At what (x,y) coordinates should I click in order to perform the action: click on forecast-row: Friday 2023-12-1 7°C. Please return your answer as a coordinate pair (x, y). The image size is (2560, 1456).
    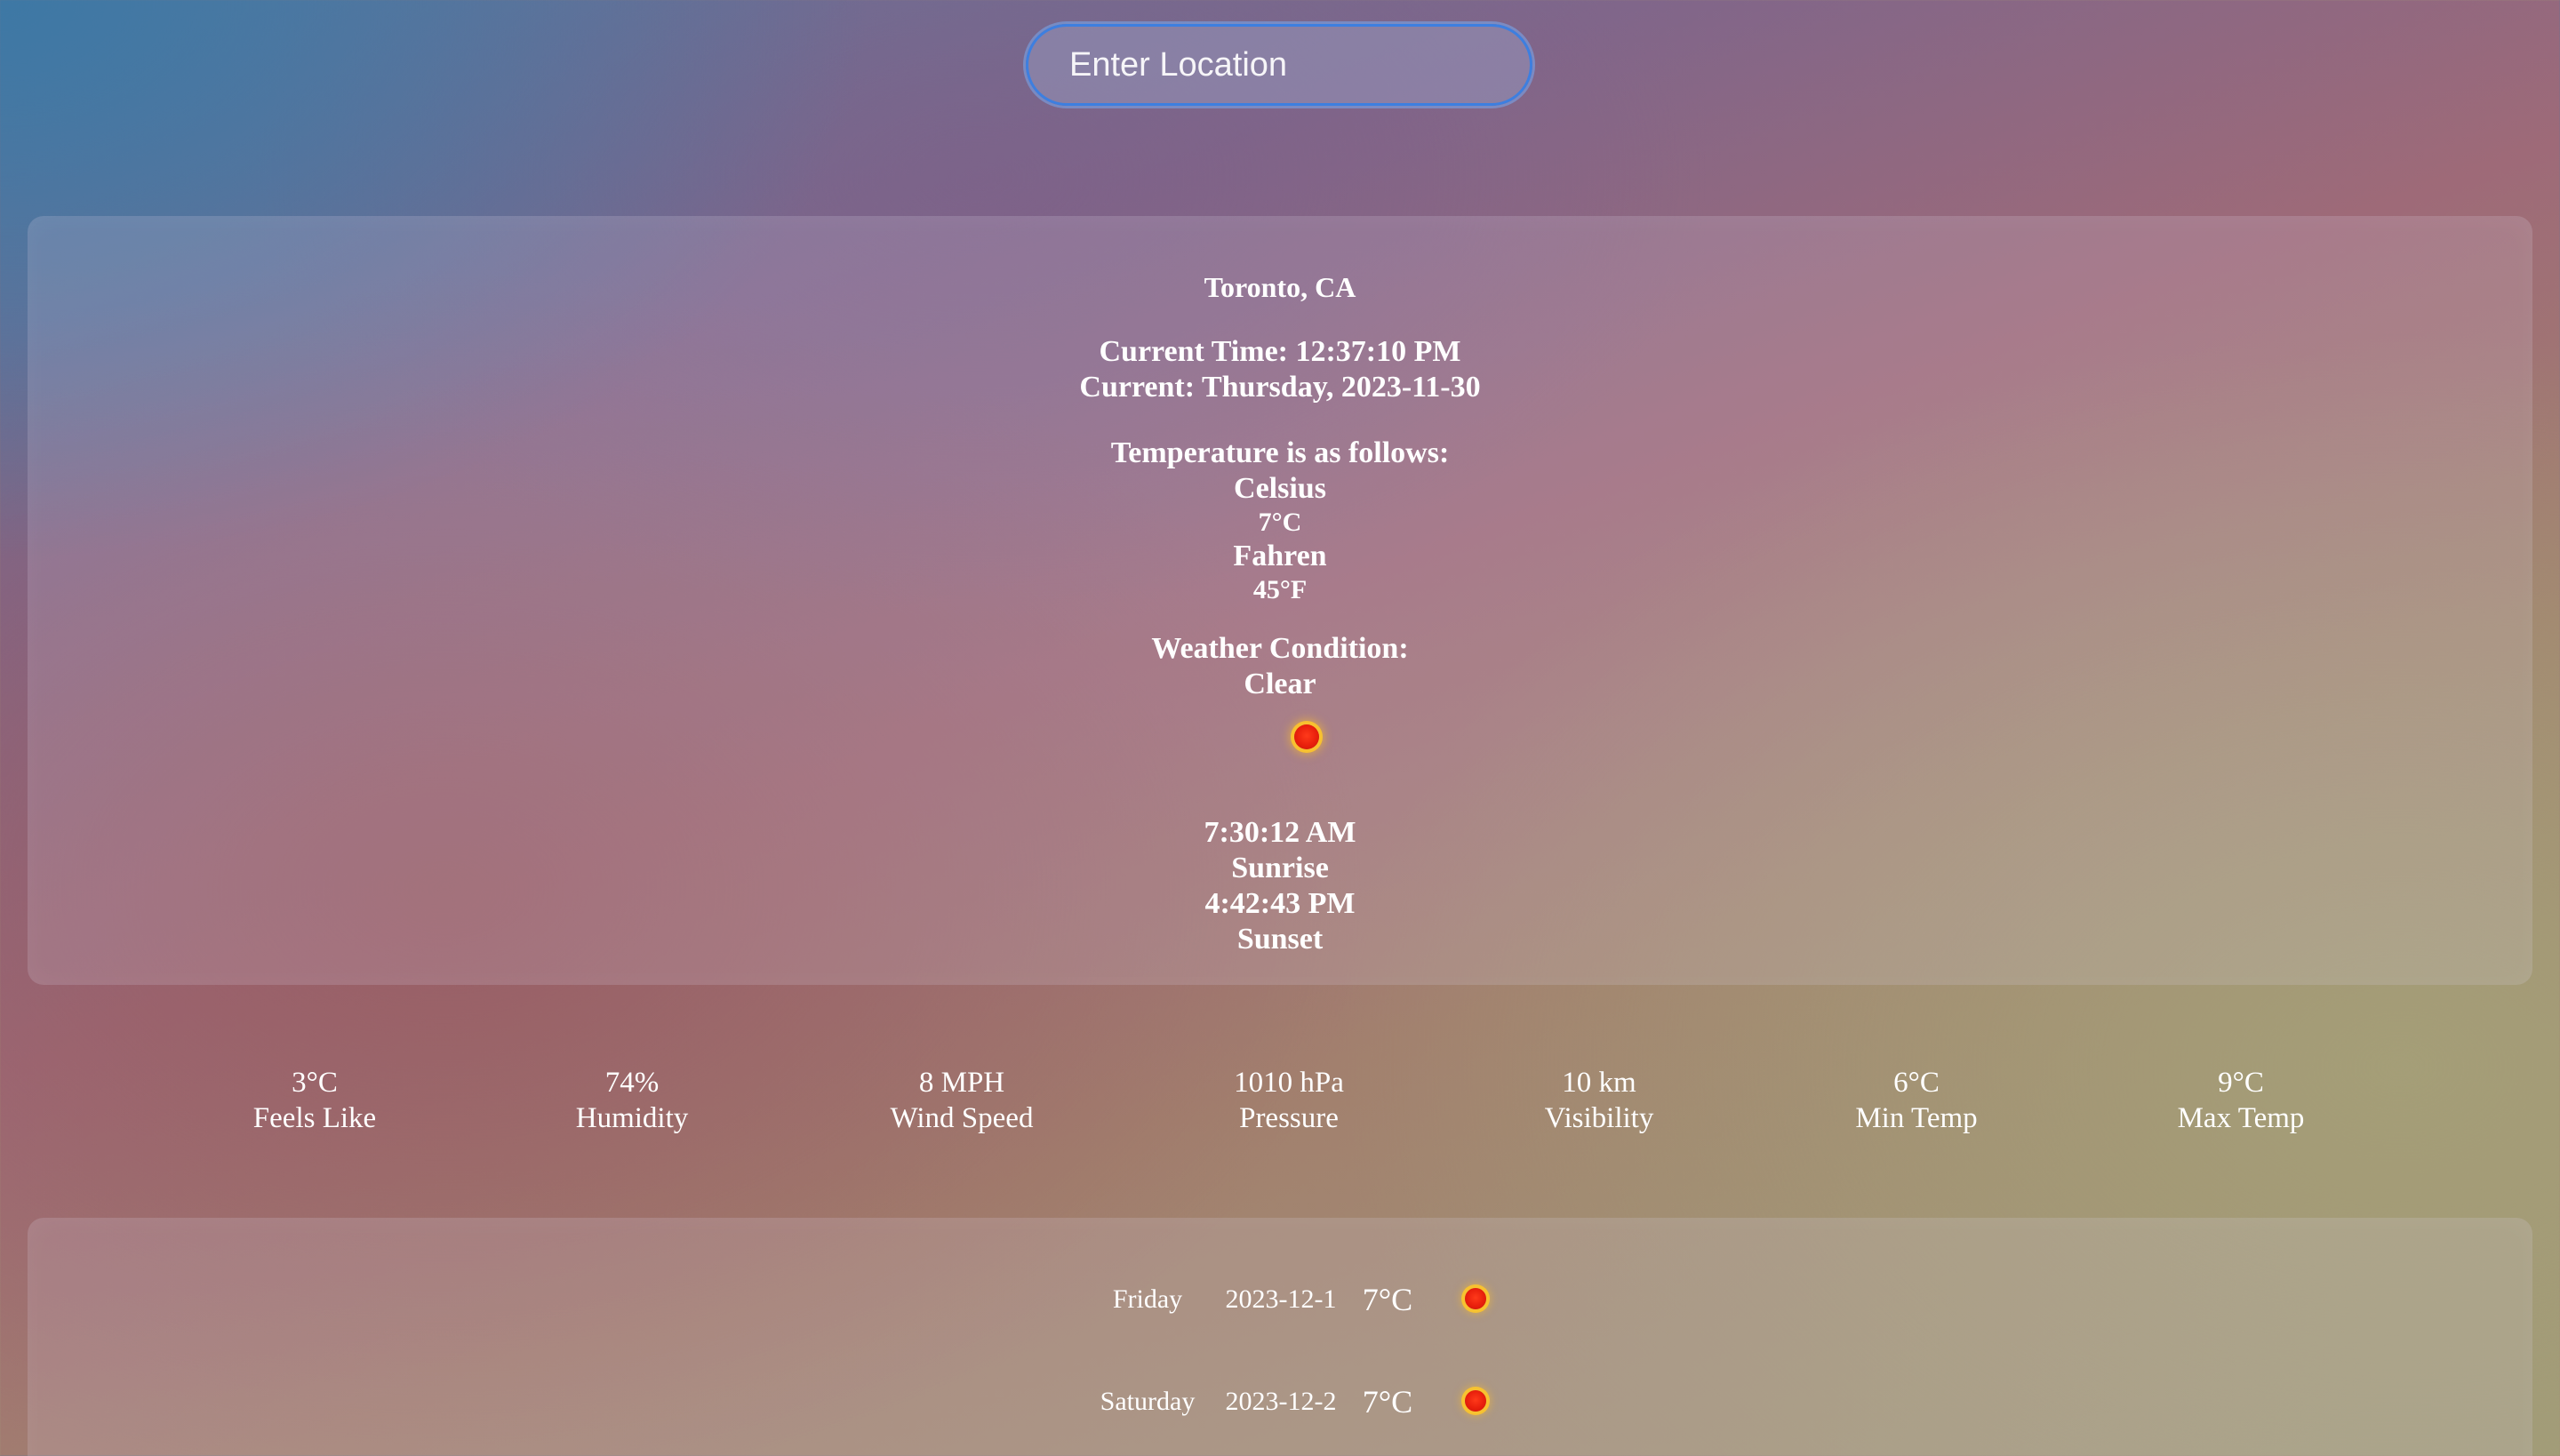
    Looking at the image, I should click on (1280, 1299).